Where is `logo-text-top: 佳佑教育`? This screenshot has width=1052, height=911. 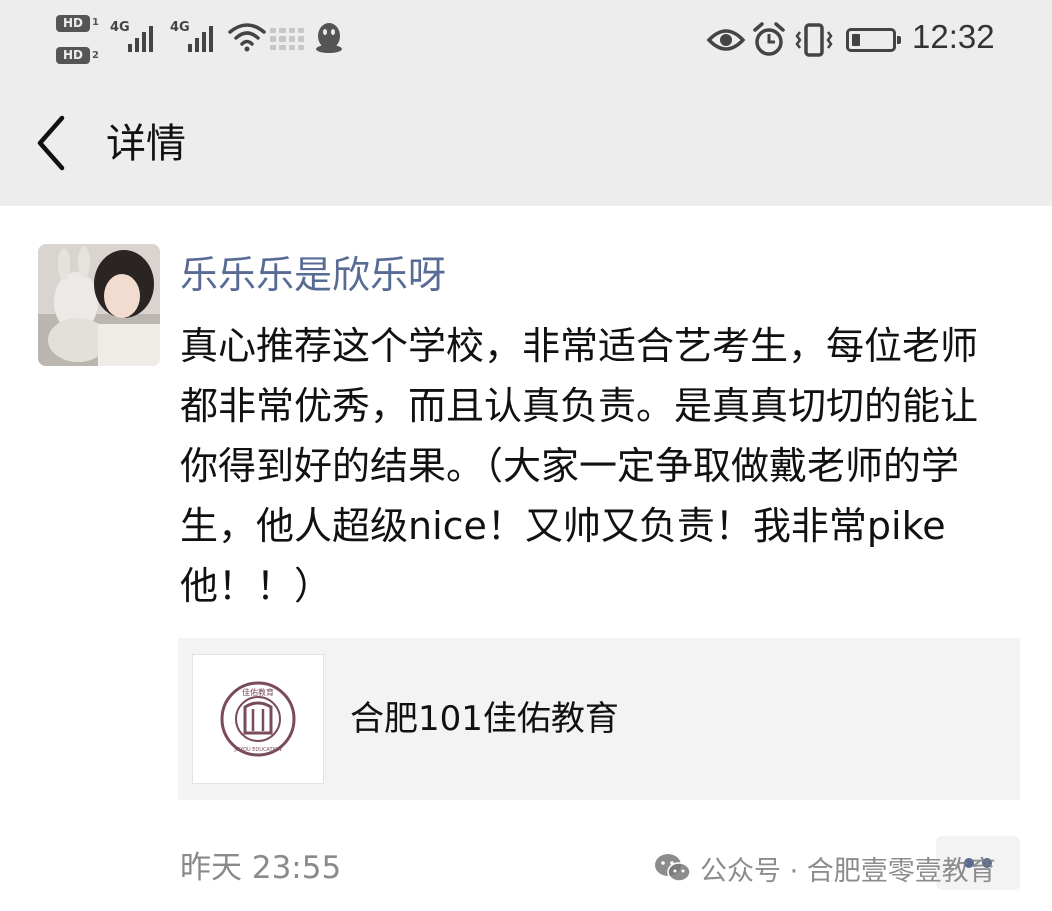 logo-text-top: 佳佑教育 is located at coordinates (258, 692).